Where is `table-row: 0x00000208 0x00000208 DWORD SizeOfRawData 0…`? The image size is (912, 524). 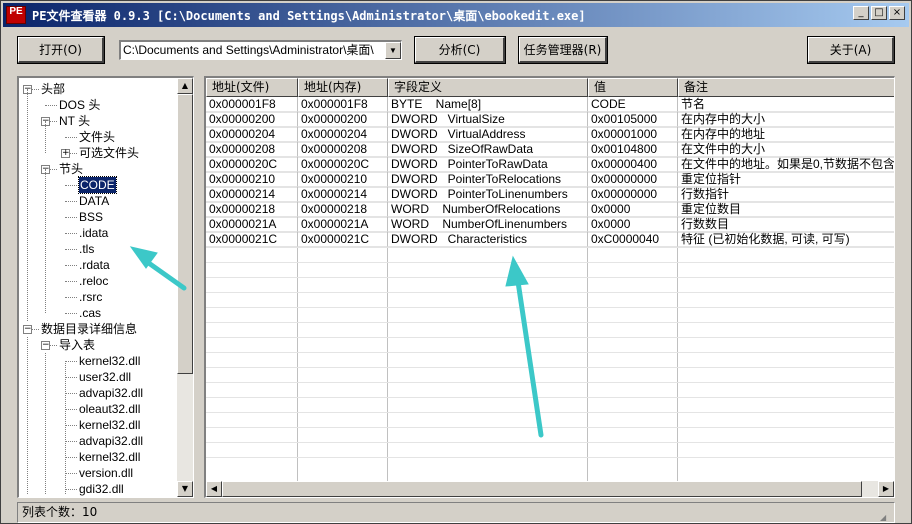 table-row: 0x00000208 0x00000208 DWORD SizeOfRawData 0… is located at coordinates (550, 149).